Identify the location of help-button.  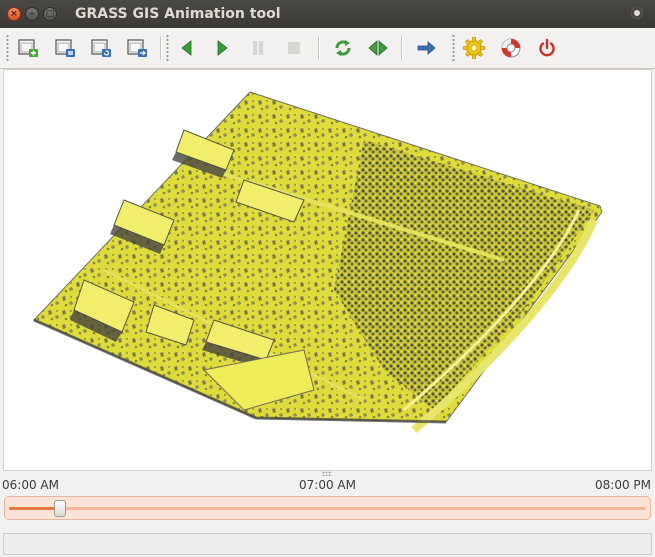
(511, 48).